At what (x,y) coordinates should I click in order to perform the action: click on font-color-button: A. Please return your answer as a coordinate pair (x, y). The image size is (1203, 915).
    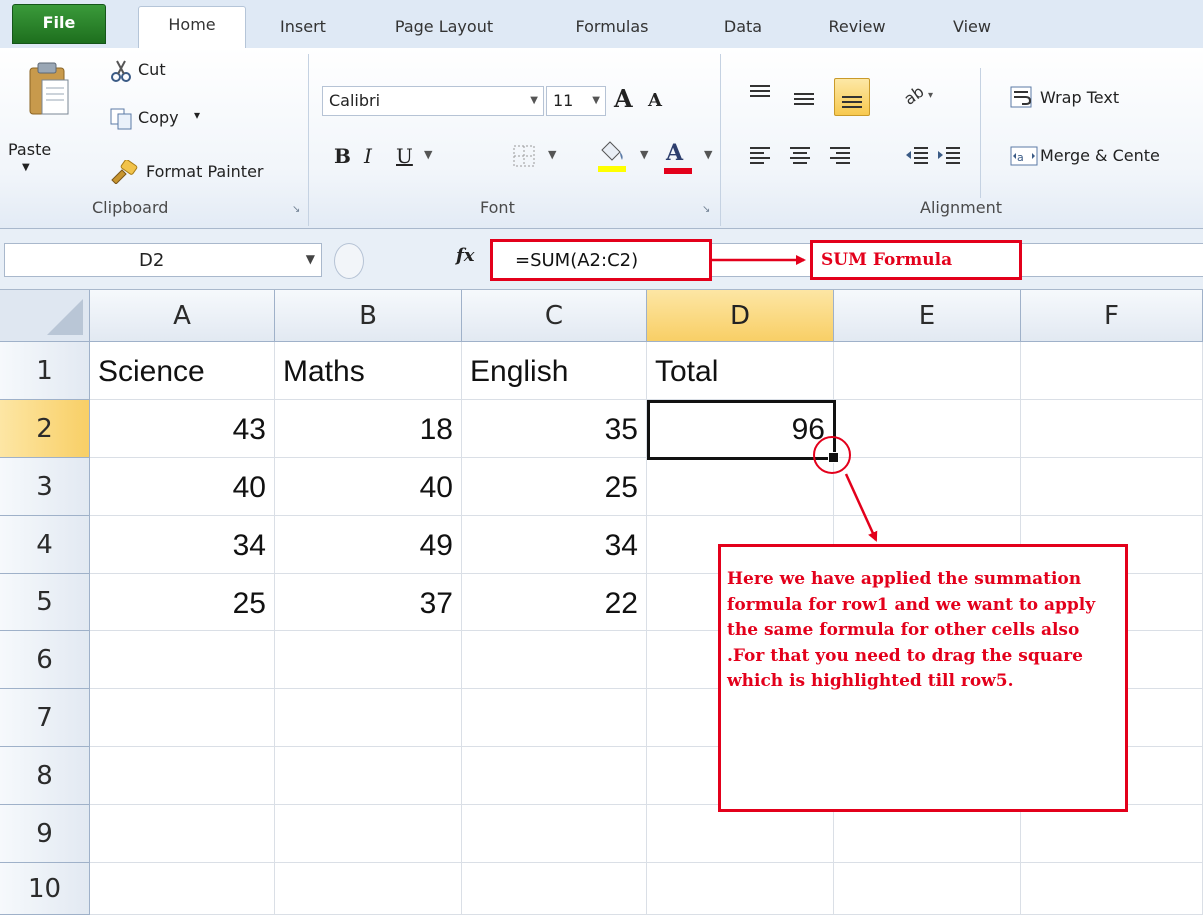
    Looking at the image, I should click on (682, 159).